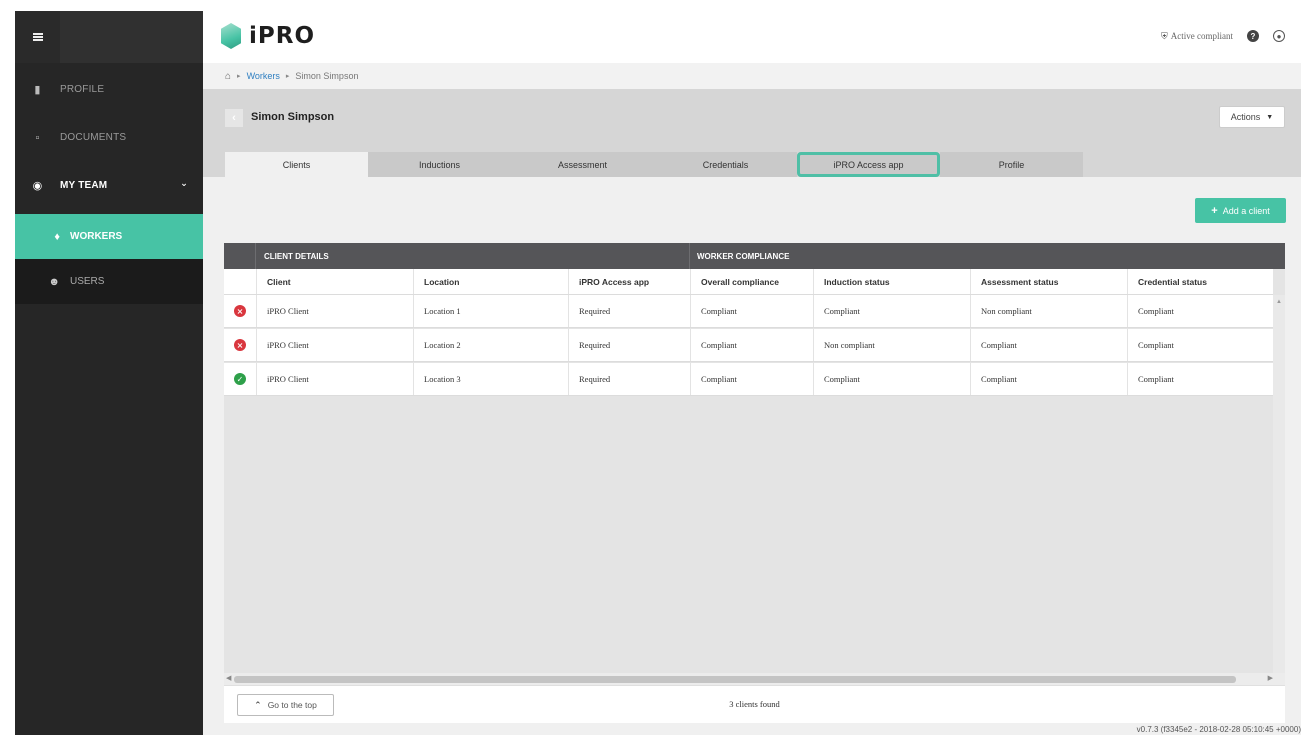 This screenshot has width=1303, height=735. Describe the element at coordinates (263, 76) in the screenshot. I see `breadcrumb-workers-link: Workers` at that location.